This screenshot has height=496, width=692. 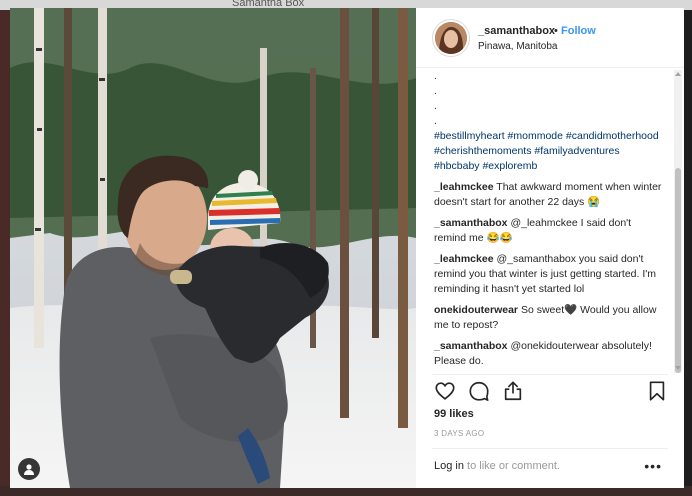 I want to click on bookmark-icon, so click(x=657, y=391).